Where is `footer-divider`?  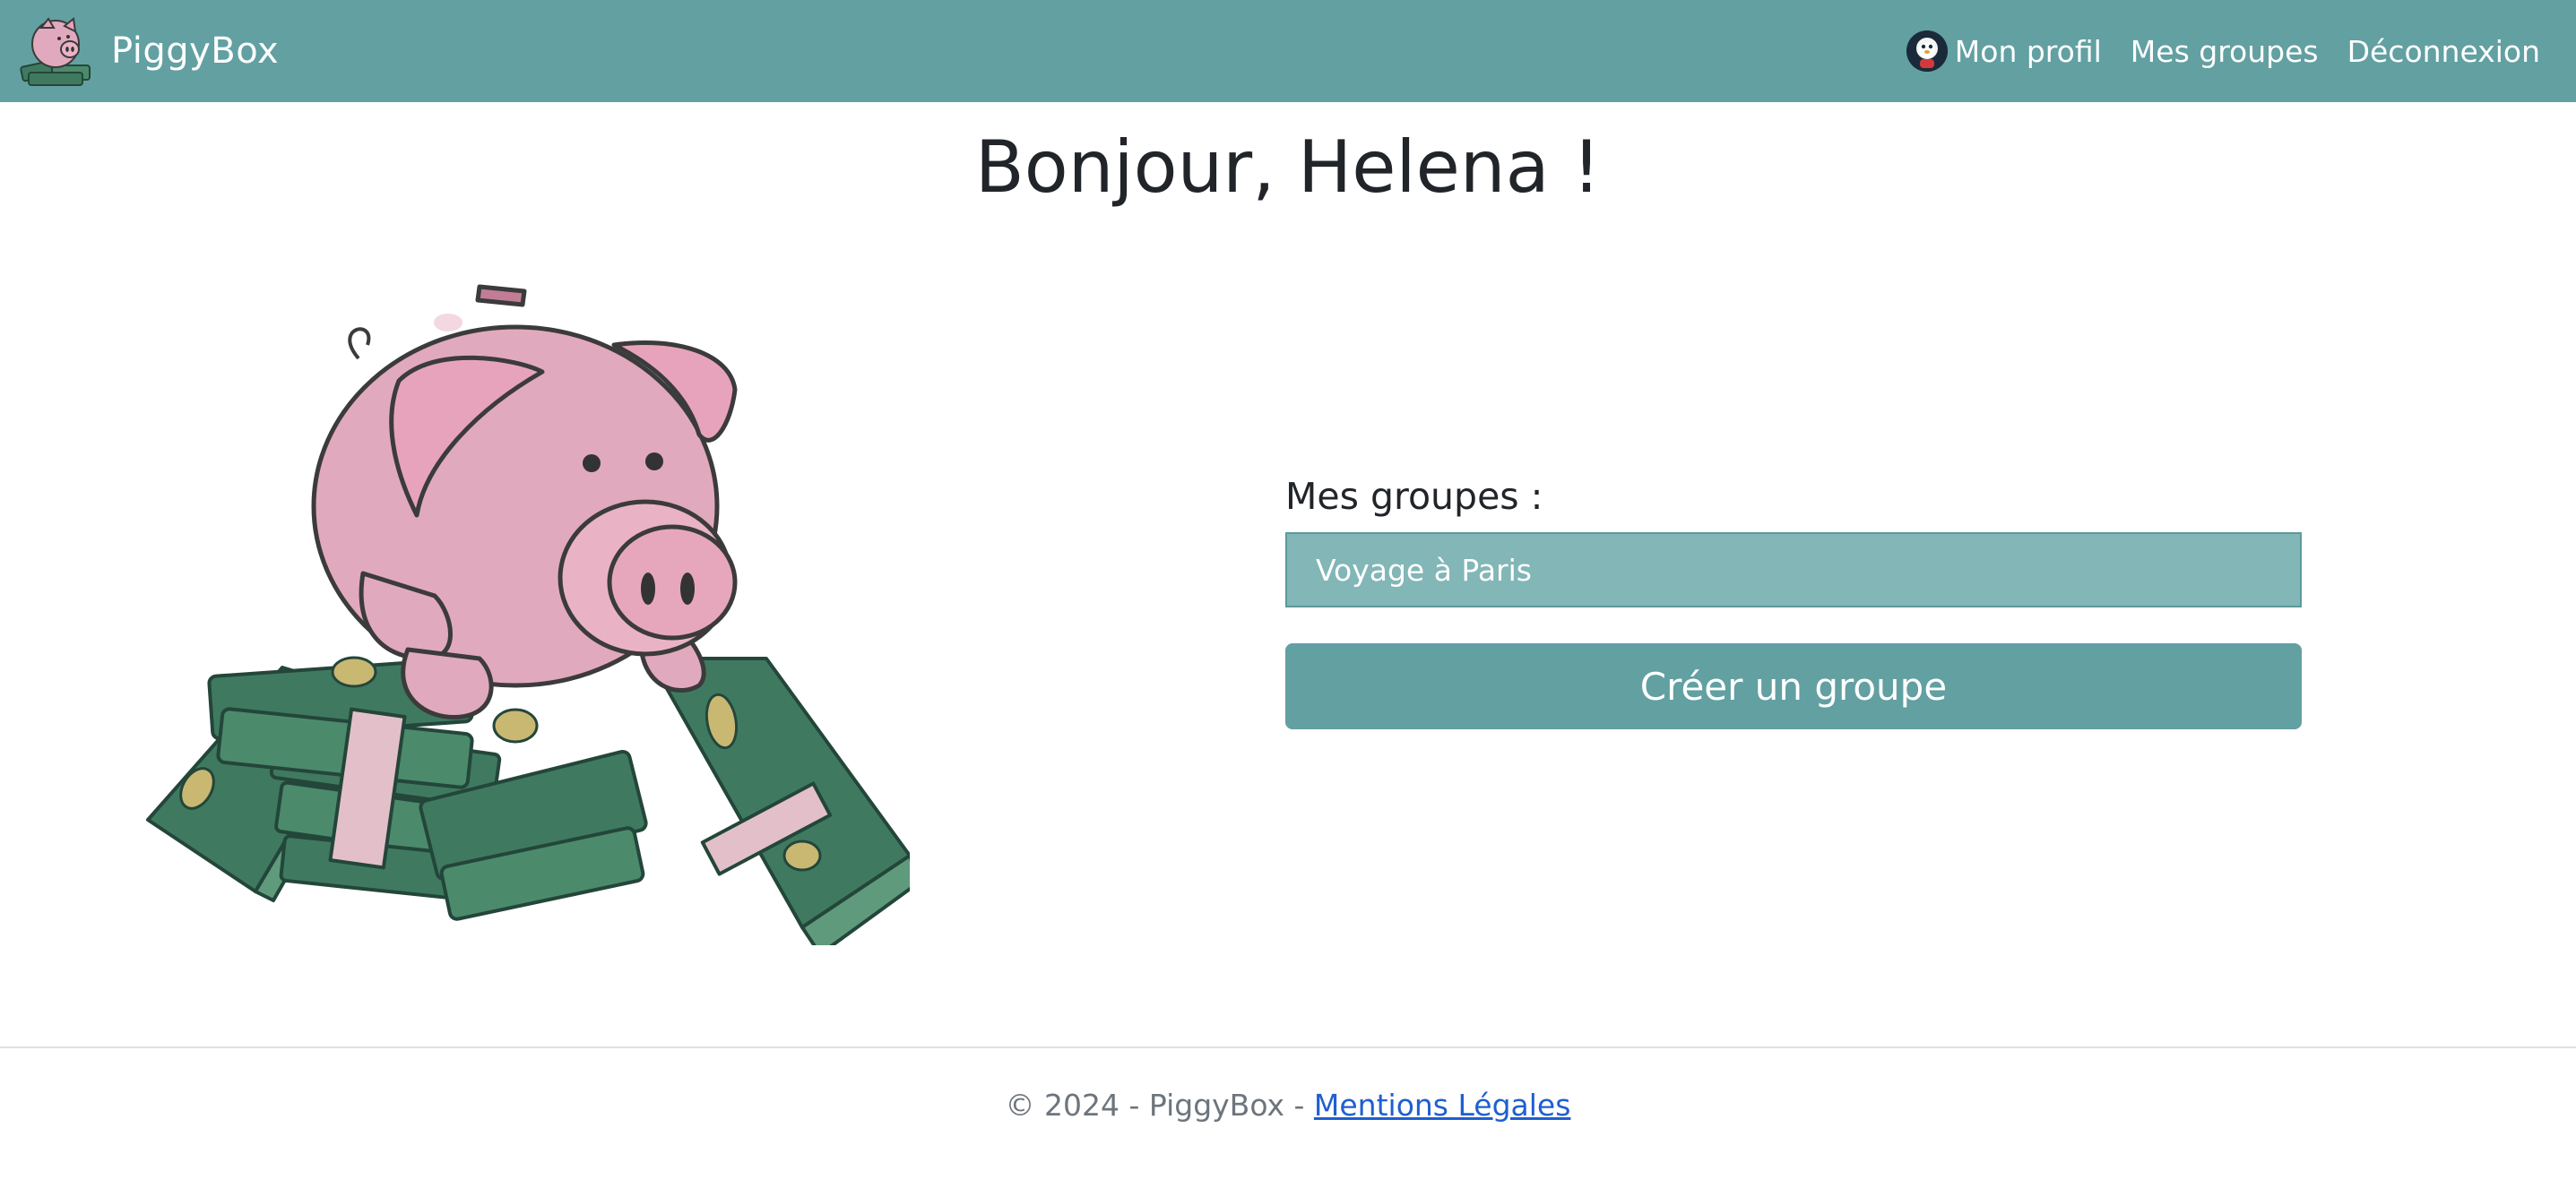 footer-divider is located at coordinates (1288, 1047).